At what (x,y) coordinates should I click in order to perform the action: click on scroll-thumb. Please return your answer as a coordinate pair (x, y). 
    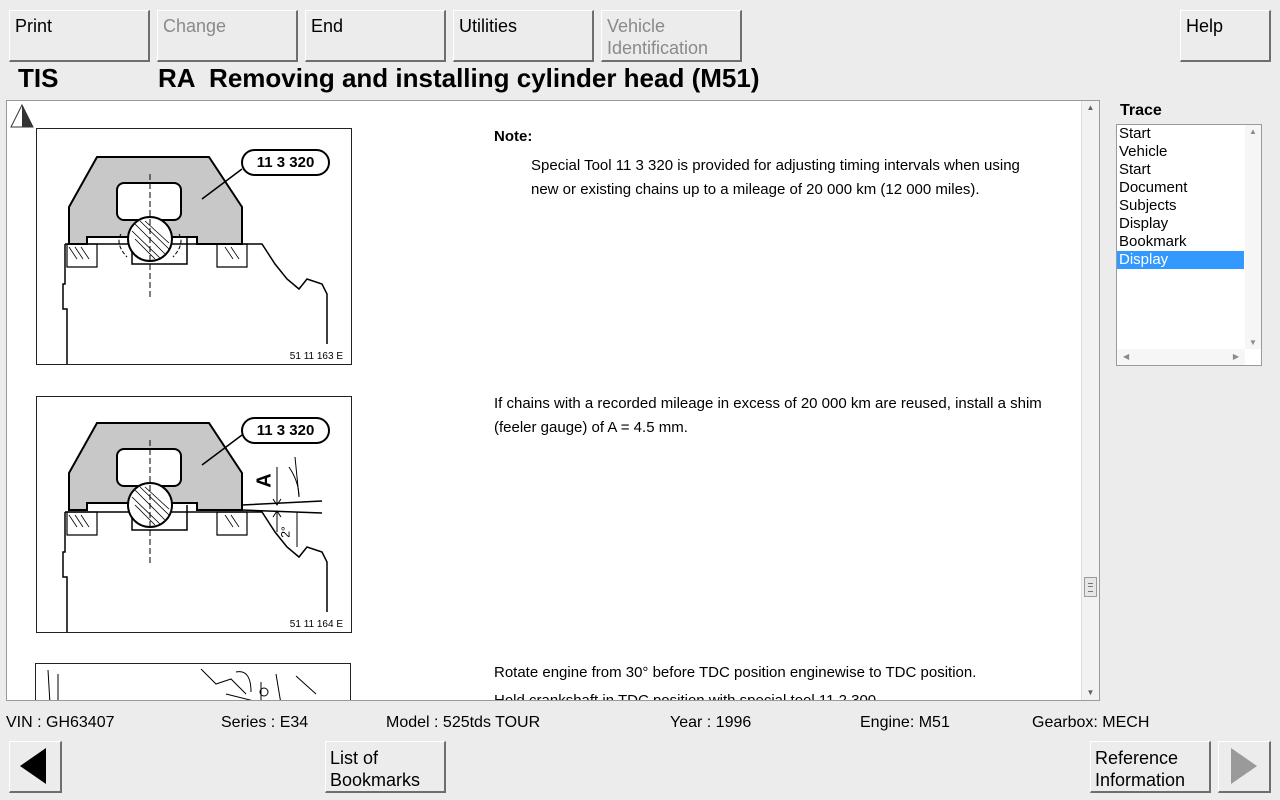
    Looking at the image, I should click on (1090, 587).